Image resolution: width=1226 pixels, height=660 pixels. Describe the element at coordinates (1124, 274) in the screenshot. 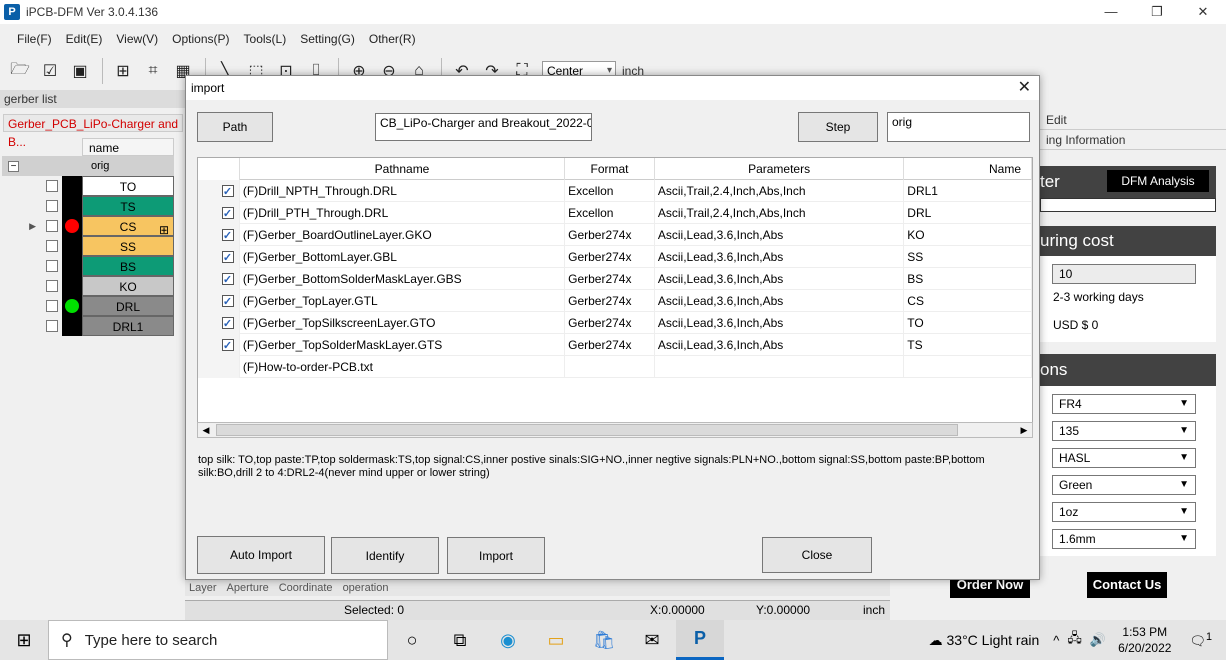

I see `quantity-field: 10` at that location.